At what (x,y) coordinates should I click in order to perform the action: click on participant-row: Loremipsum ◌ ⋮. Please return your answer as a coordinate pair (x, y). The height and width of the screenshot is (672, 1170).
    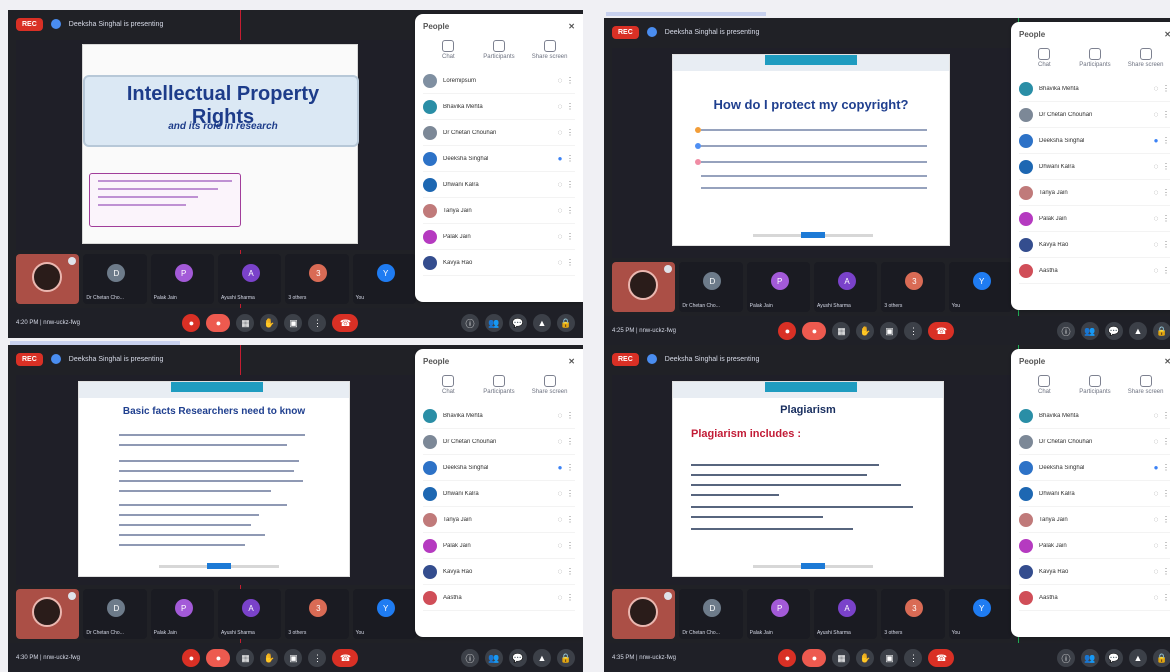
    Looking at the image, I should click on (499, 81).